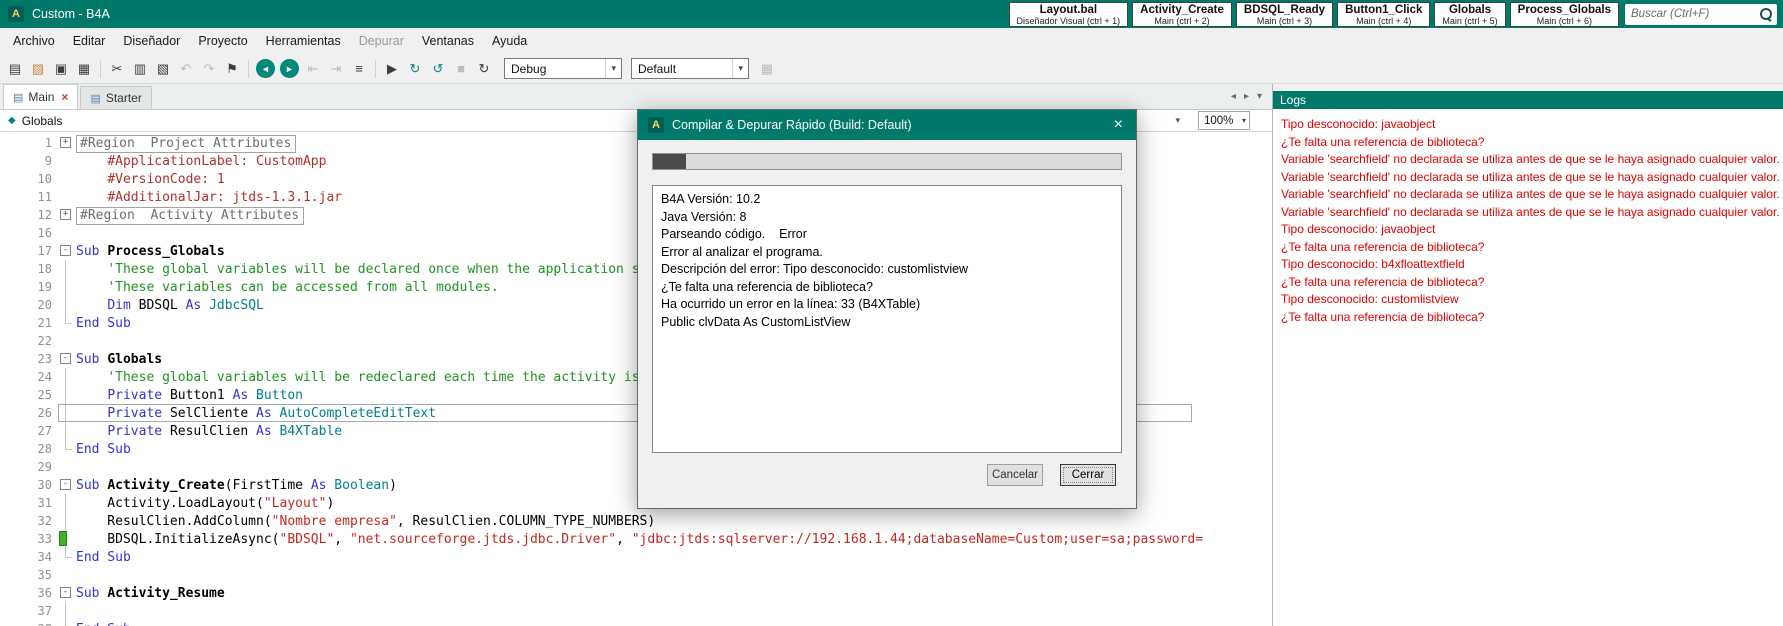 The width and height of the screenshot is (1783, 626). I want to click on toolbar: ▤ ▨ ▣ ▦ ✂ ▥ ▧ ↶ ↷ ⚑ ◄ ► ⇤ ⇥ ≡ ▶ ↻ ↺ ■ ↻ Debug ▾ Default ▾ ▦, so click(891, 69).